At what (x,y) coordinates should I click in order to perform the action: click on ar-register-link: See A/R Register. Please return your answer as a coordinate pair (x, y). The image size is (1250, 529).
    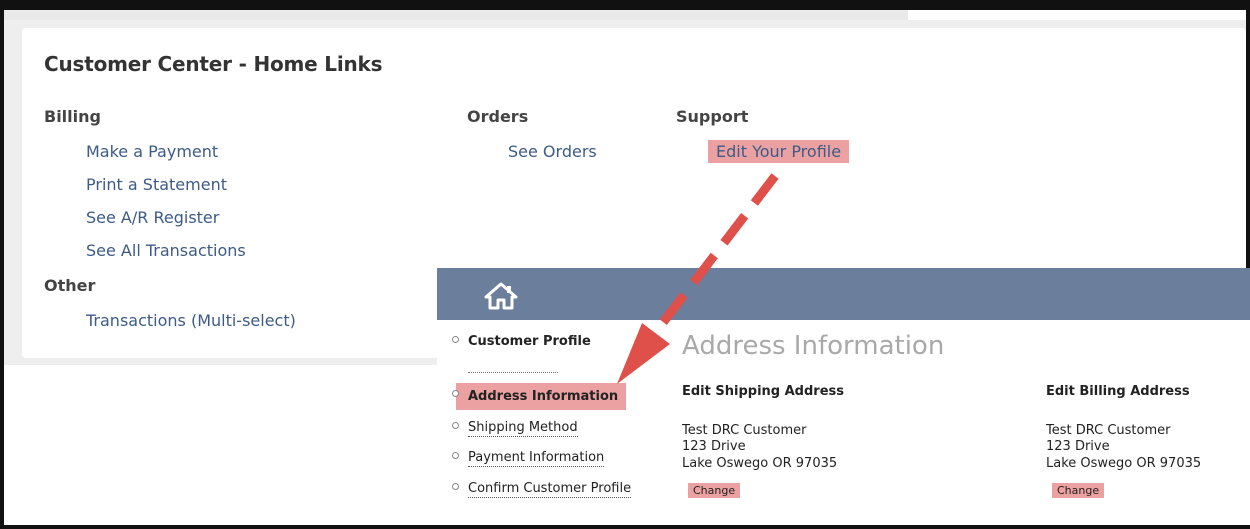
    Looking at the image, I should click on (152, 217).